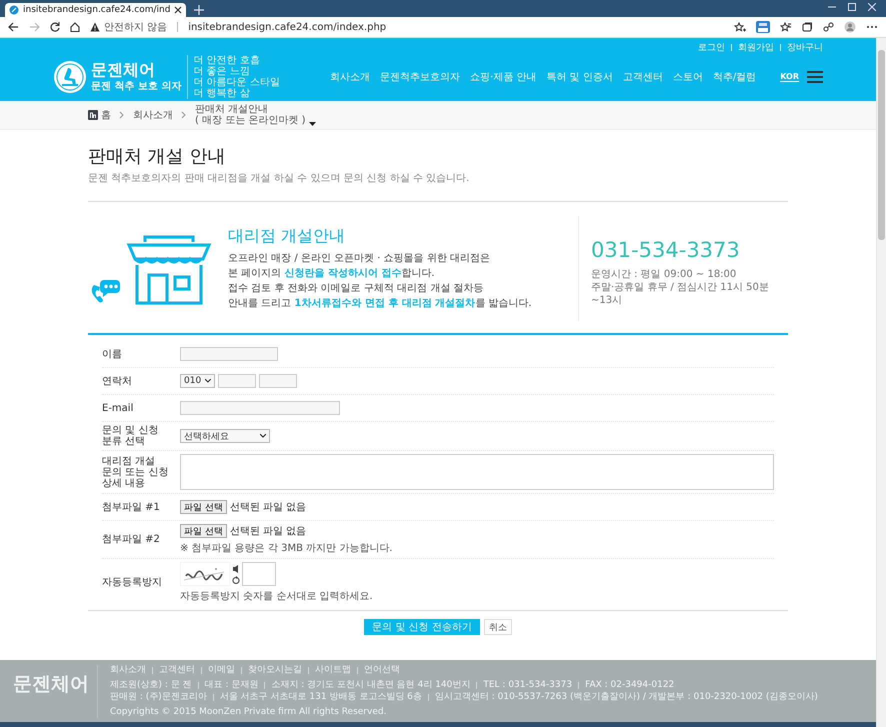 This screenshot has width=886, height=727. I want to click on field-label: 문의 및 신청 분류 선택, so click(131, 436).